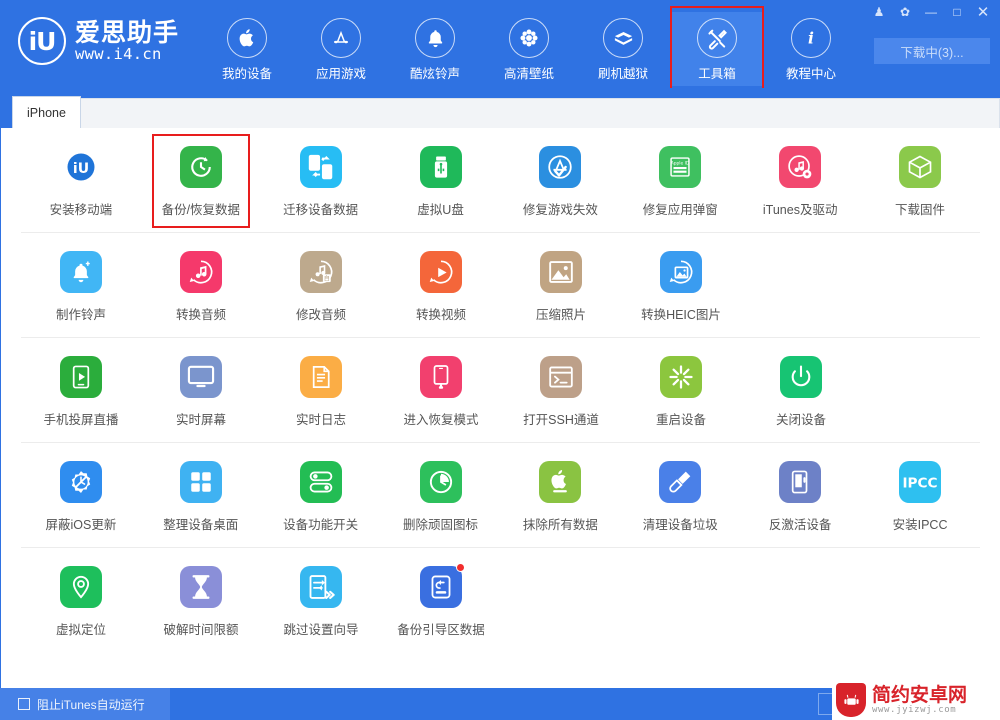 Image resolution: width=1000 pixels, height=720 pixels. I want to click on ssh-terminal-icon, so click(561, 377).